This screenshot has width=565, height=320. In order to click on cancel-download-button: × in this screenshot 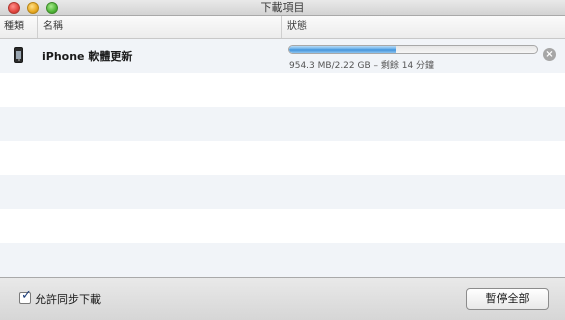, I will do `click(549, 54)`.